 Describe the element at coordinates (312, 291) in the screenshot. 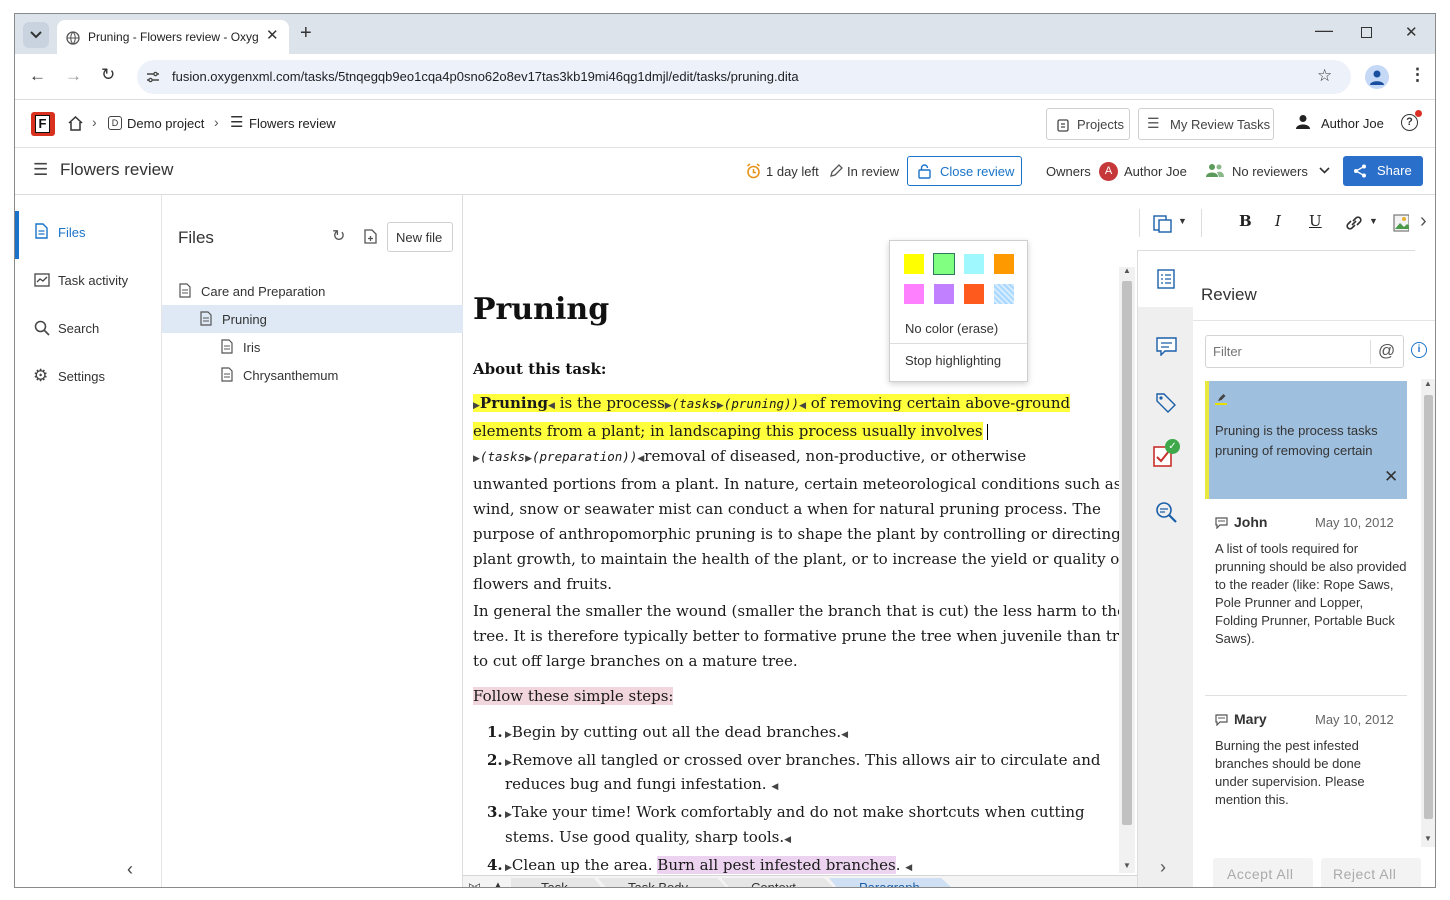

I see `tree-item: Care and Preparation` at that location.